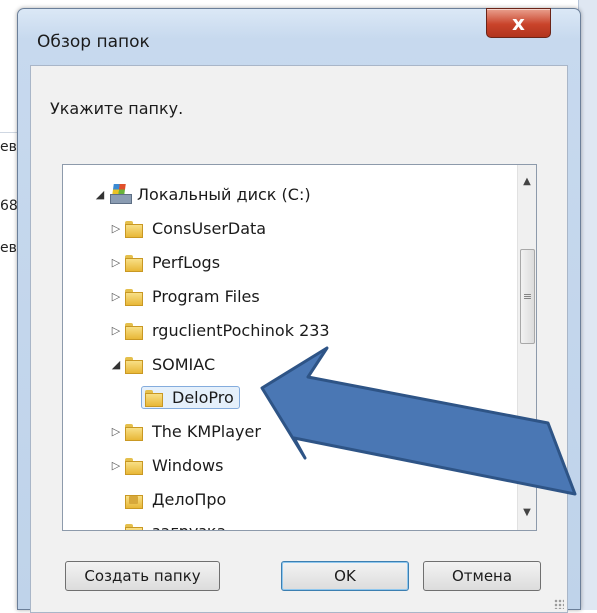  I want to click on tree-item-kmplayer: ▷ The KMPlayer, so click(184, 431).